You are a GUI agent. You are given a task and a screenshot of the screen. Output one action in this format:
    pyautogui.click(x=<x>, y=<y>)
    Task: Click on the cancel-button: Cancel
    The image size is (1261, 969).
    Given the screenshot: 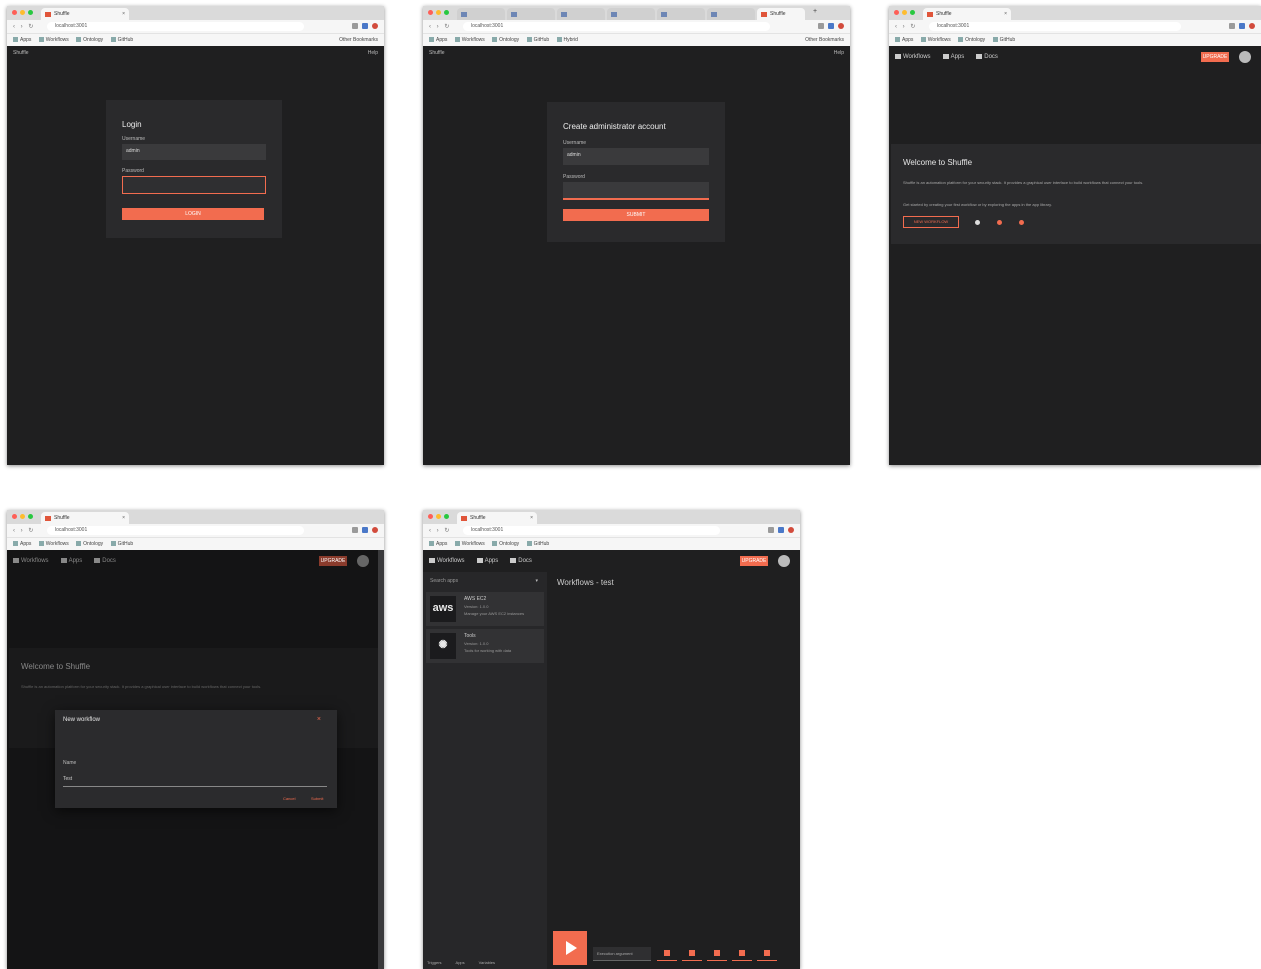 What is the action you would take?
    pyautogui.click(x=289, y=798)
    